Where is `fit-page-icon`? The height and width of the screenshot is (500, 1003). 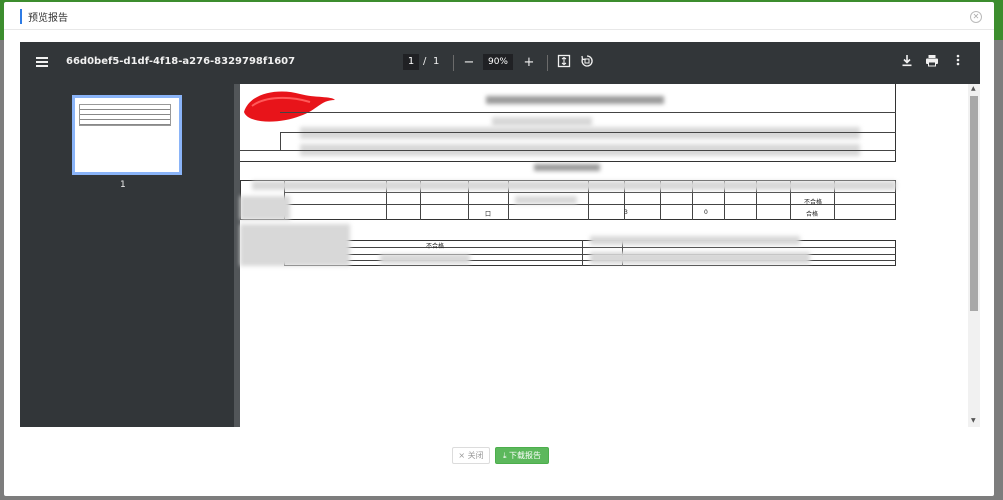
fit-page-icon is located at coordinates (564, 63).